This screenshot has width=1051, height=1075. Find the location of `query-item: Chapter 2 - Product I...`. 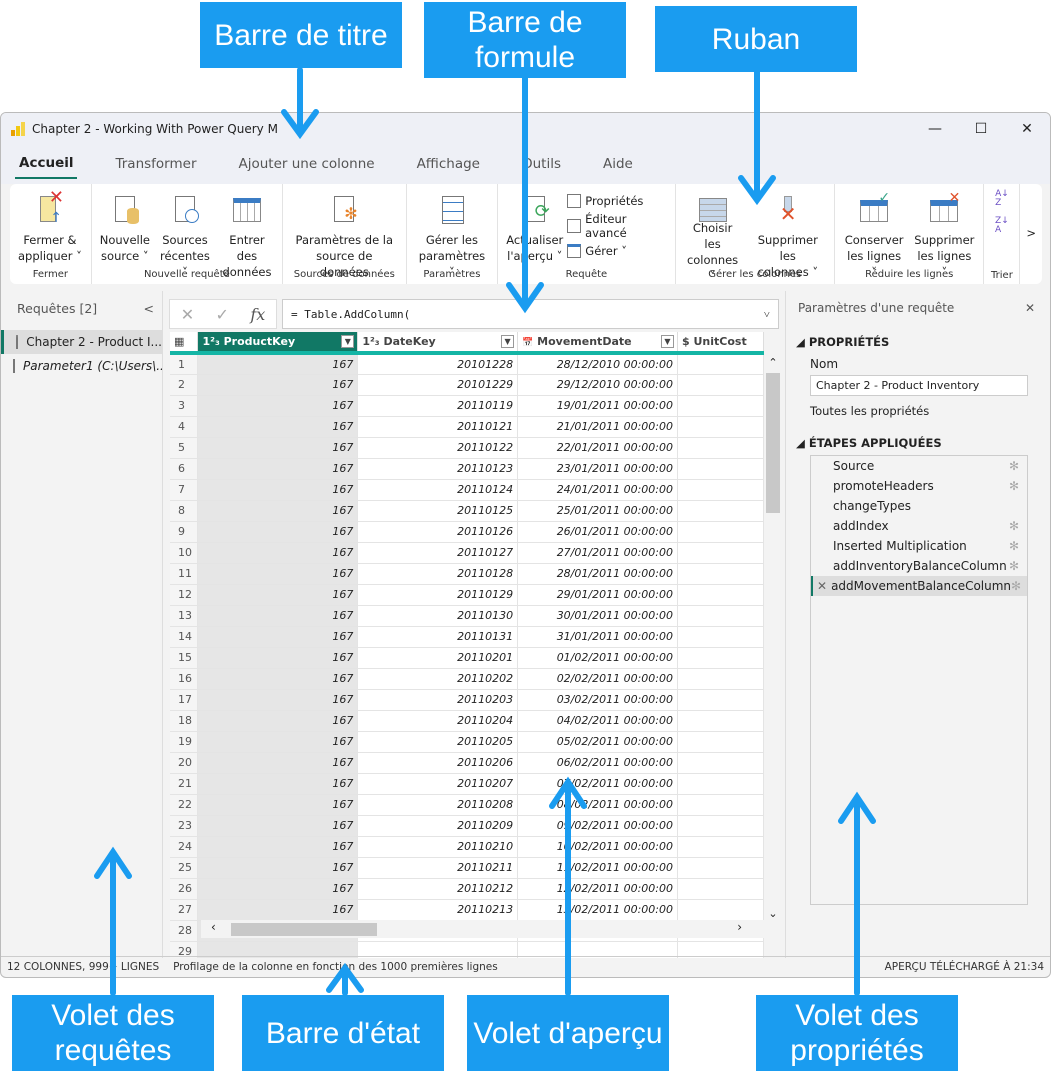

query-item: Chapter 2 - Product I... is located at coordinates (81, 342).